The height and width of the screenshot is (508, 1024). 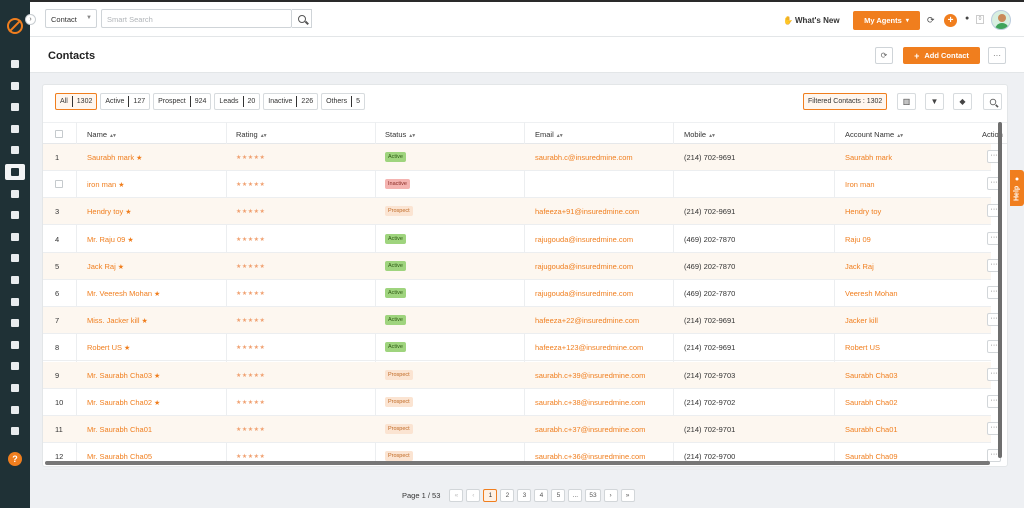 What do you see at coordinates (1000, 290) in the screenshot?
I see `vertical-scrollbar` at bounding box center [1000, 290].